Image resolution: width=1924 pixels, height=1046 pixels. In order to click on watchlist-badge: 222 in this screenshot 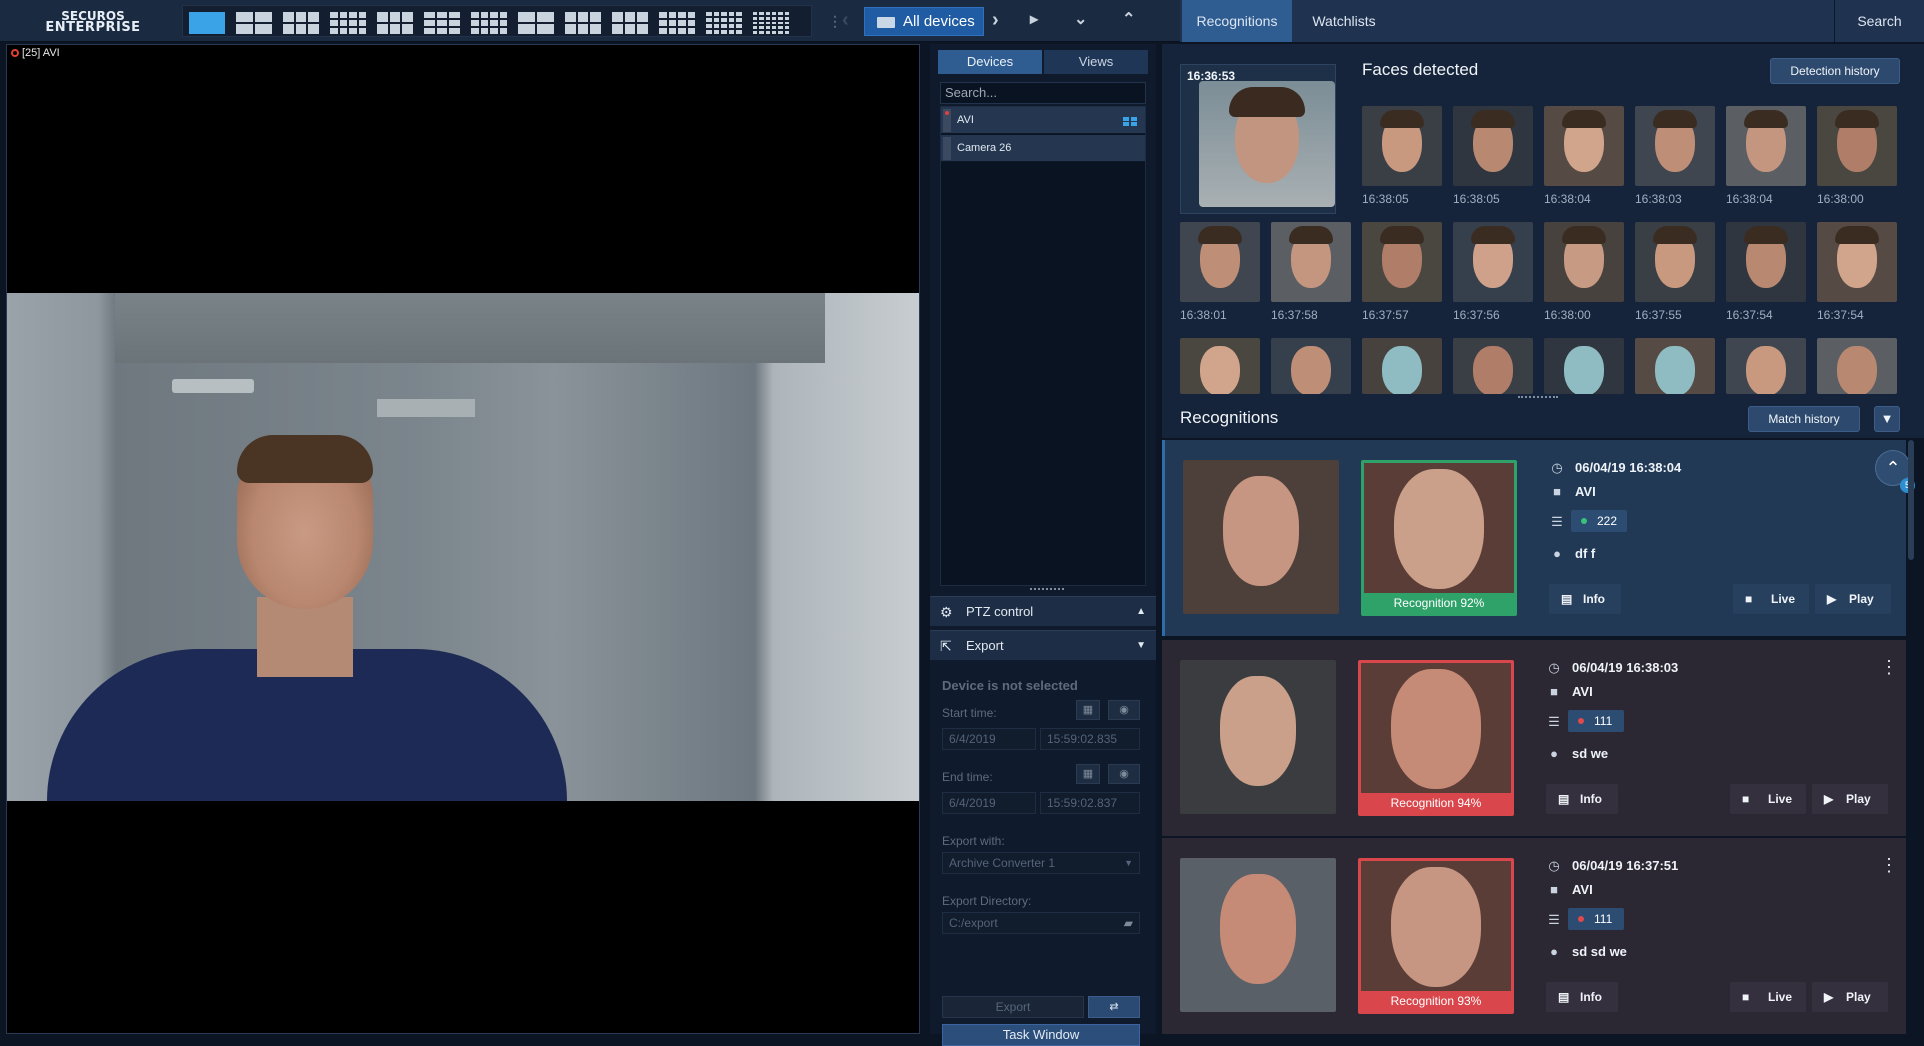, I will do `click(1599, 521)`.